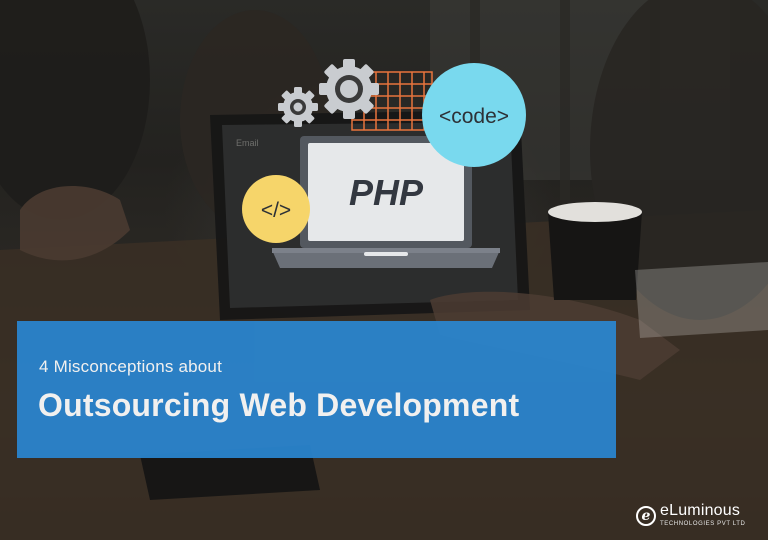  I want to click on brand-tagline: TECHNOLOGIES PVT LTD, so click(703, 524).